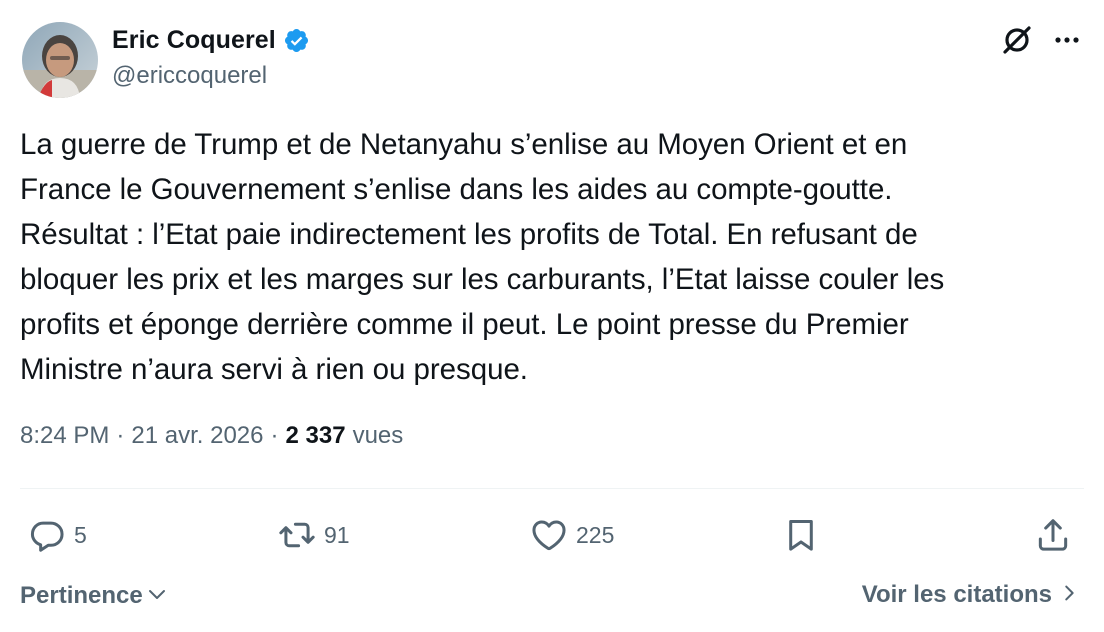  What do you see at coordinates (211, 76) in the screenshot?
I see `author-handle: @ericcoquerel` at bounding box center [211, 76].